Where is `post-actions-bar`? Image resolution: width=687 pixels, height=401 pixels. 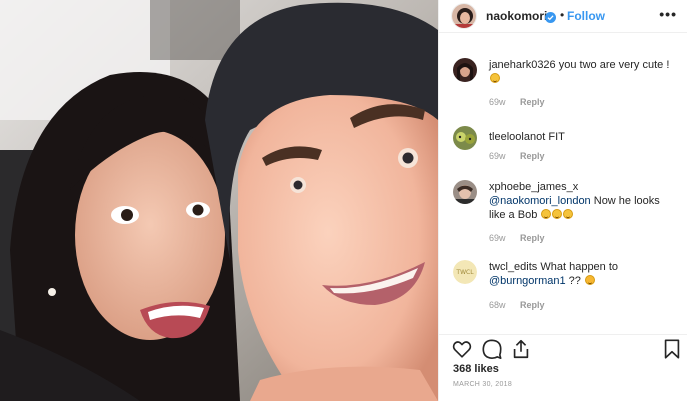 post-actions-bar is located at coordinates (563, 347).